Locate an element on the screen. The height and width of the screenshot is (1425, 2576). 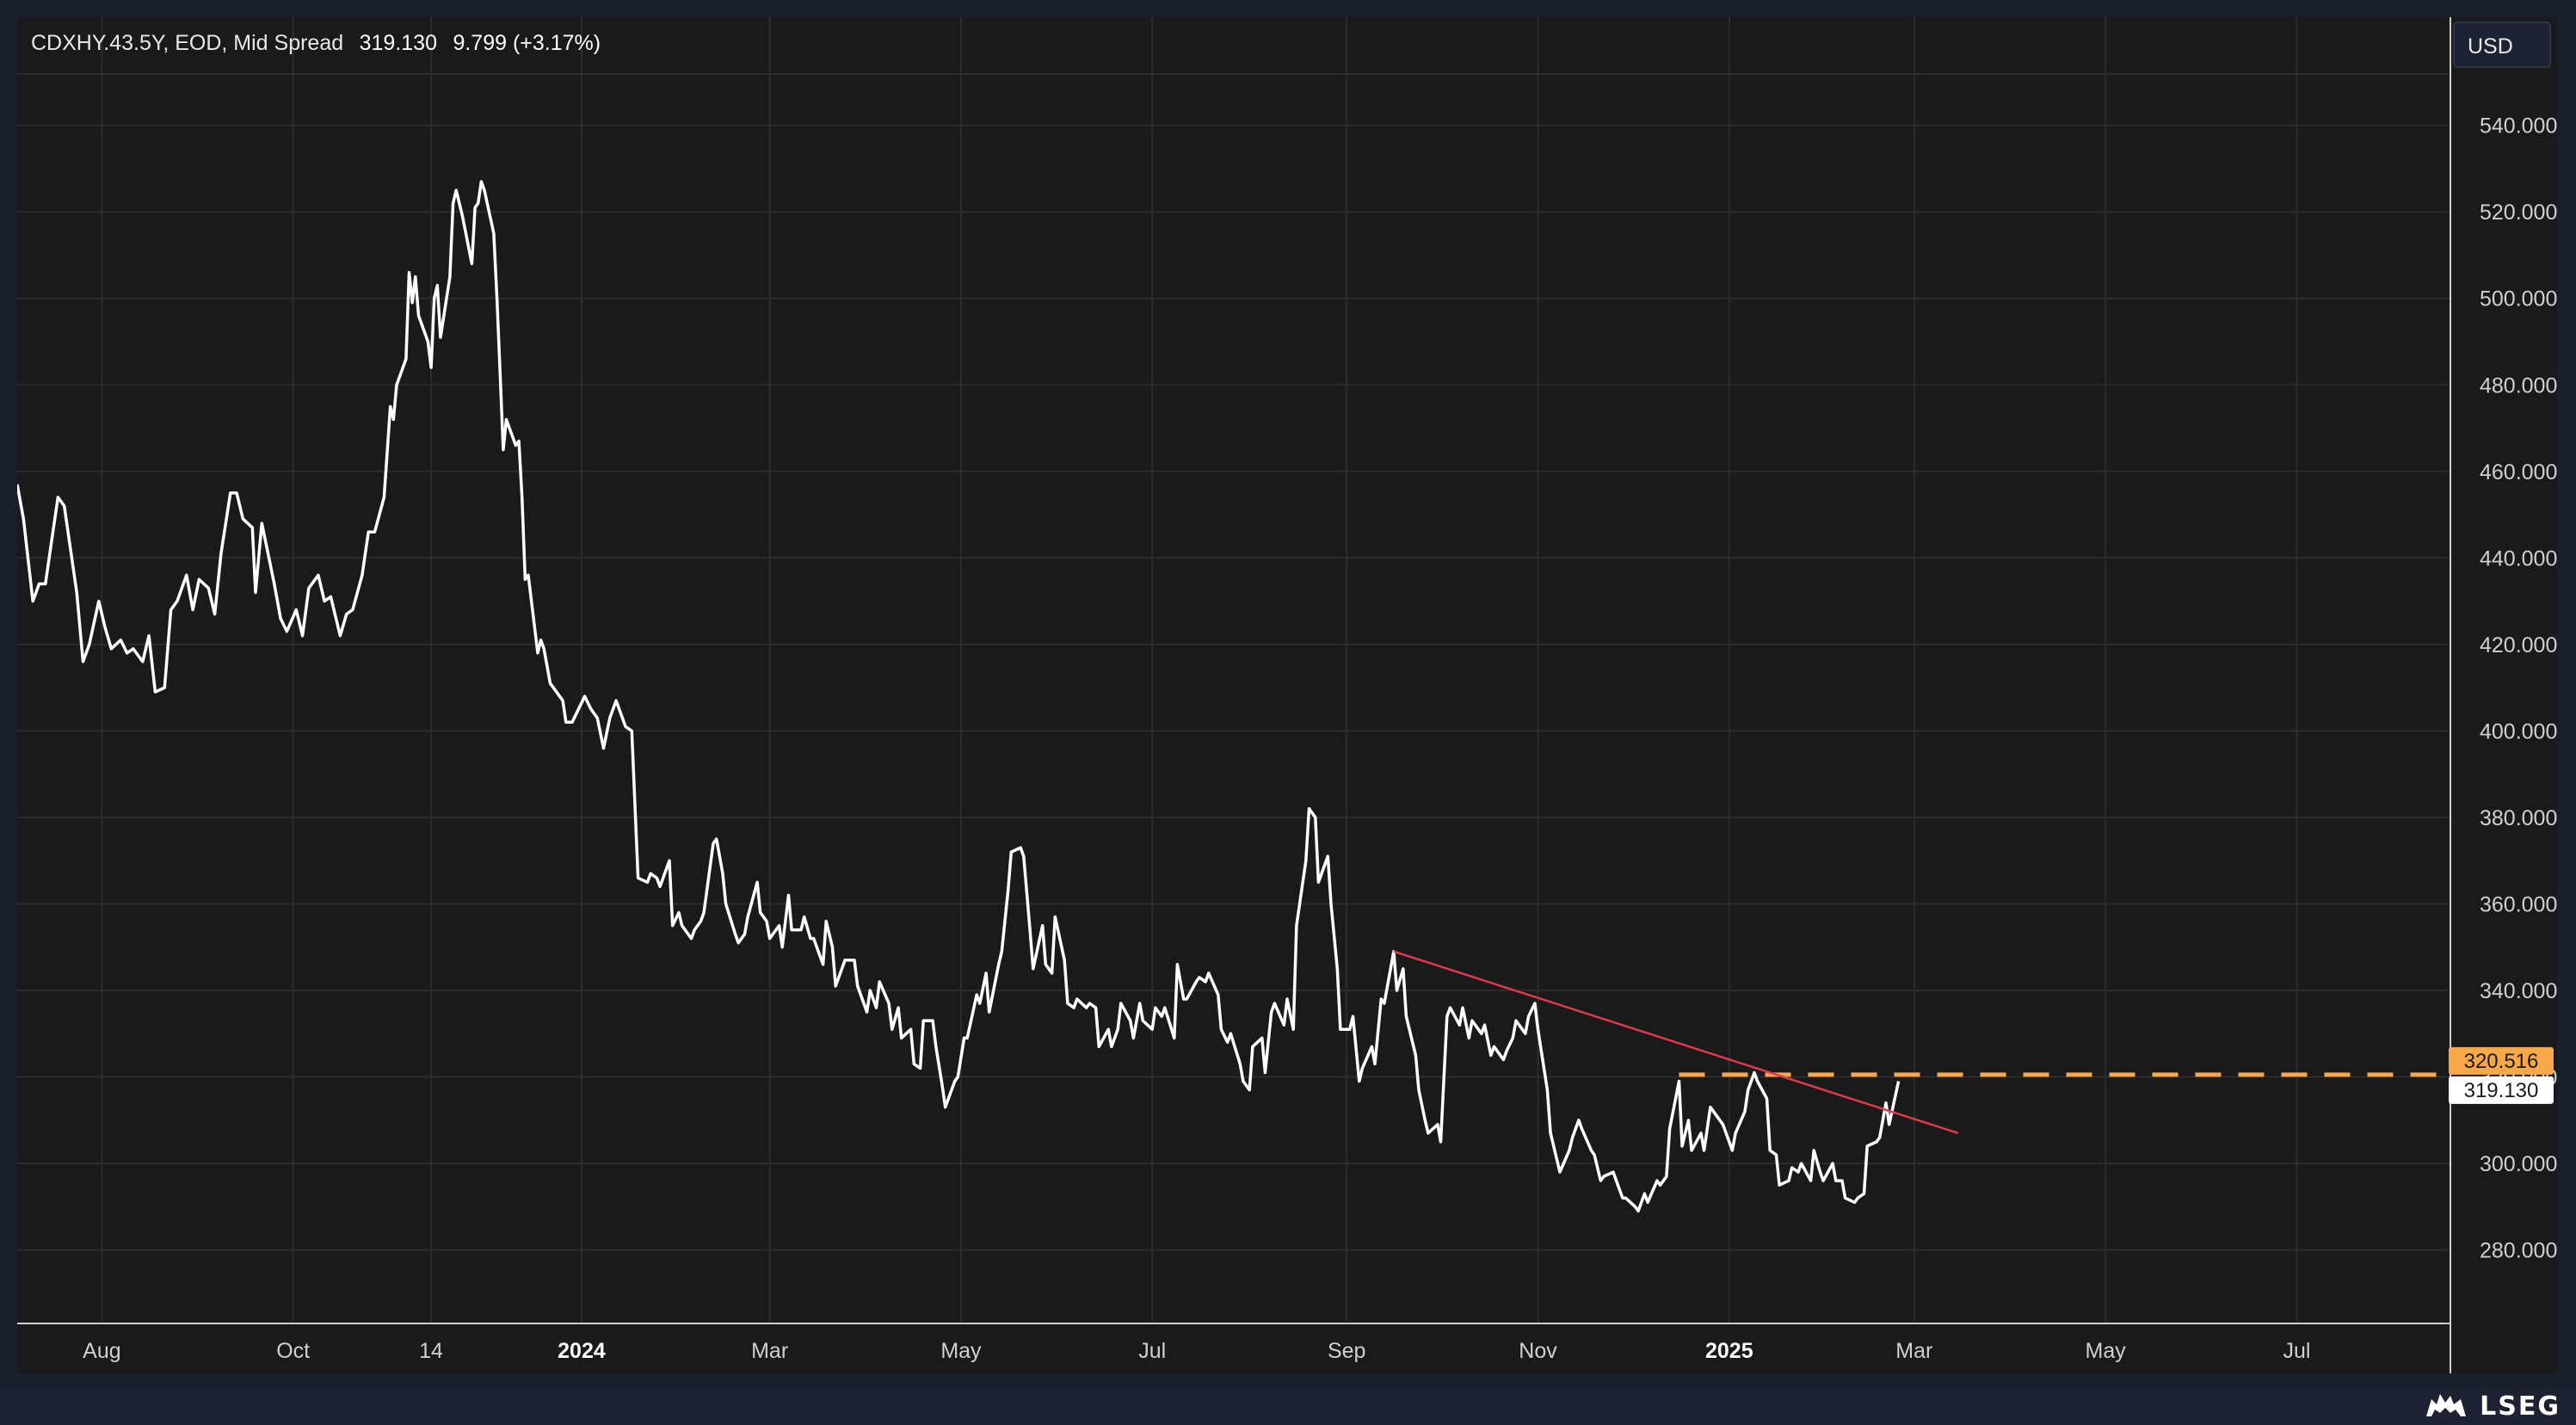
x-tick-label: 2024 is located at coordinates (582, 1351).